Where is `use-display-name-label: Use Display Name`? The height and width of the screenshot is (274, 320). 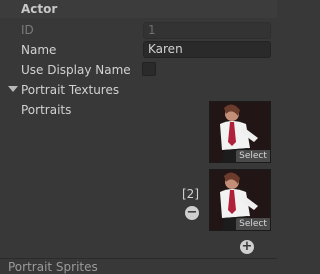
use-display-name-label: Use Display Name is located at coordinates (76, 70).